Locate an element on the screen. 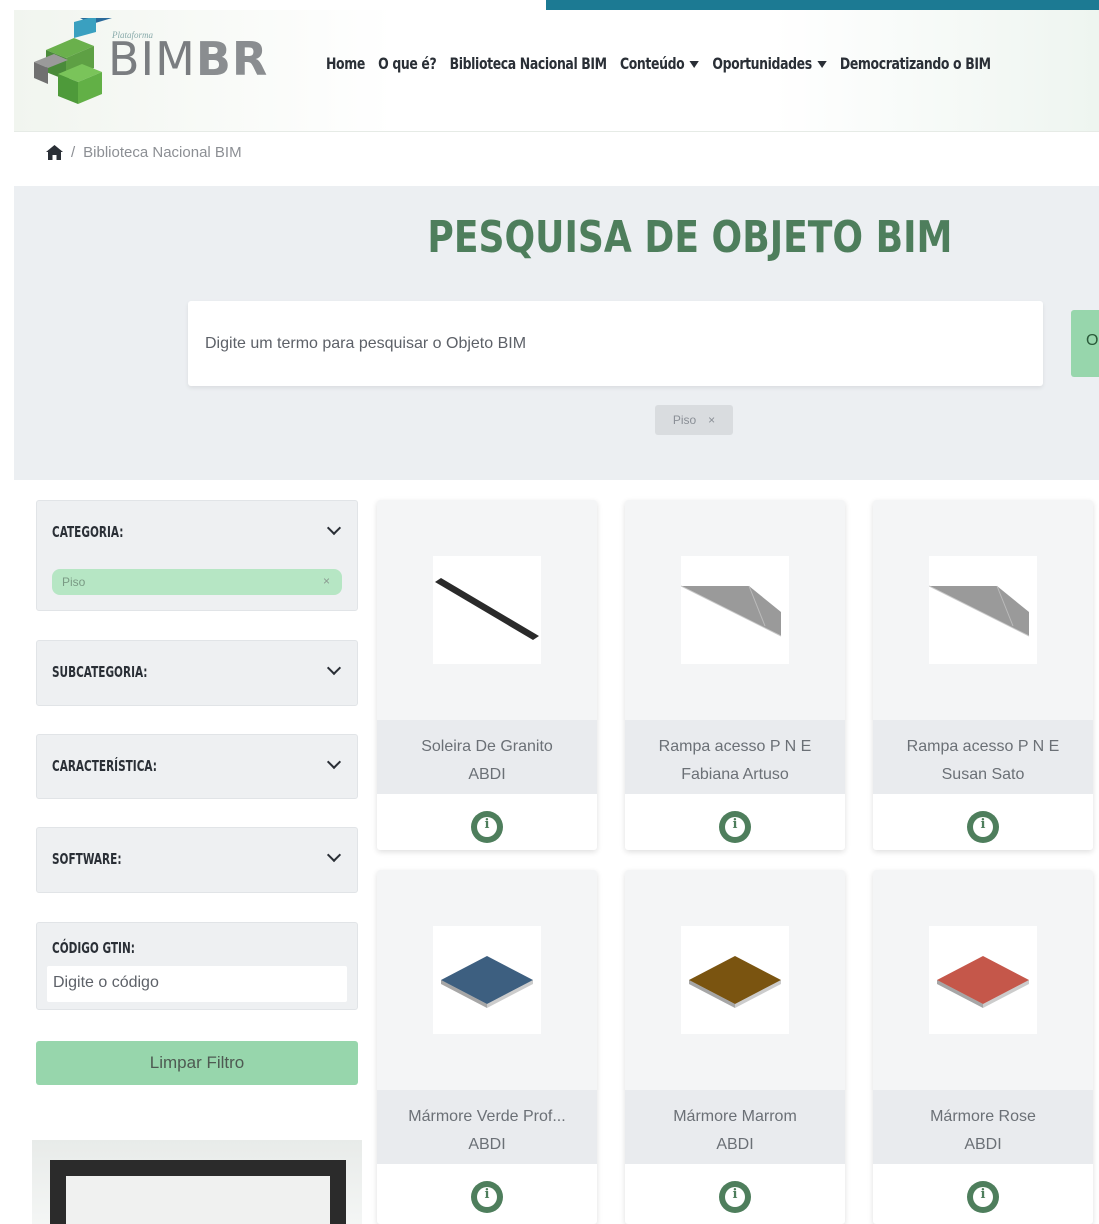 The width and height of the screenshot is (1099, 1224). card-caption: Rampa acesso P N E Susan Sato is located at coordinates (983, 757).